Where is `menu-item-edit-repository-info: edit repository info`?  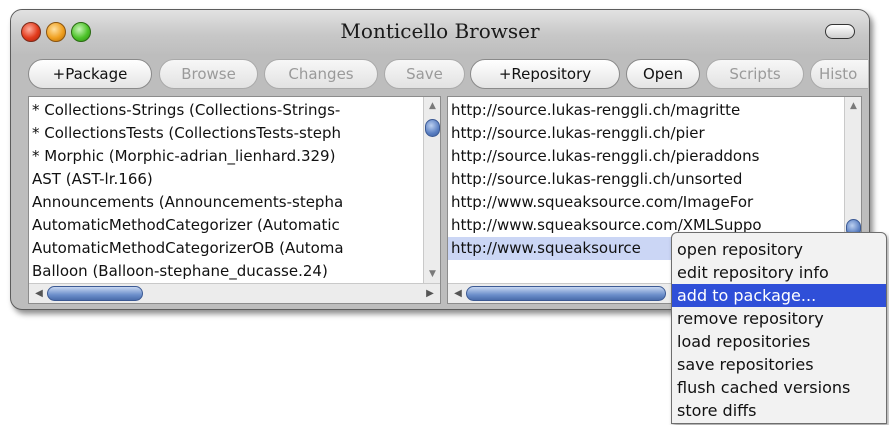 menu-item-edit-repository-info: edit repository info is located at coordinates (779, 272).